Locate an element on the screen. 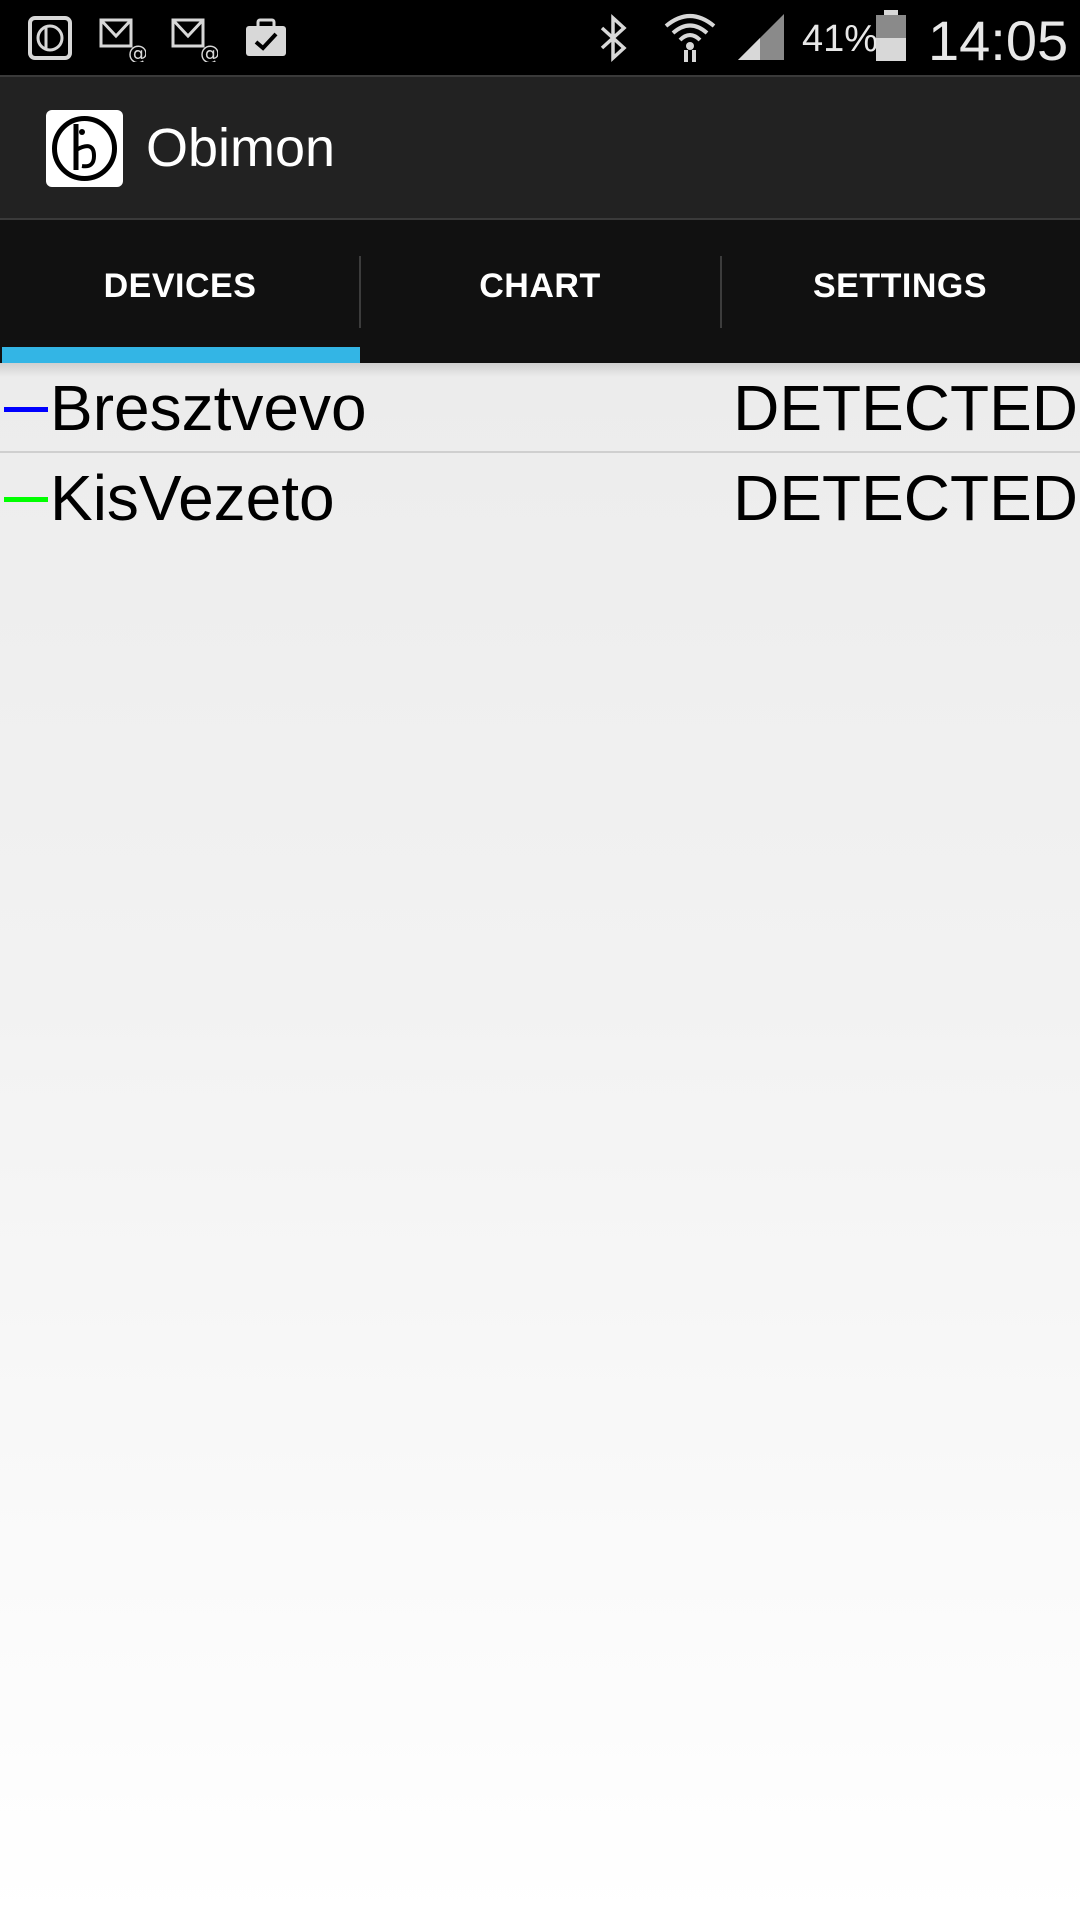  tab-settings: SETTINGS is located at coordinates (900, 291).